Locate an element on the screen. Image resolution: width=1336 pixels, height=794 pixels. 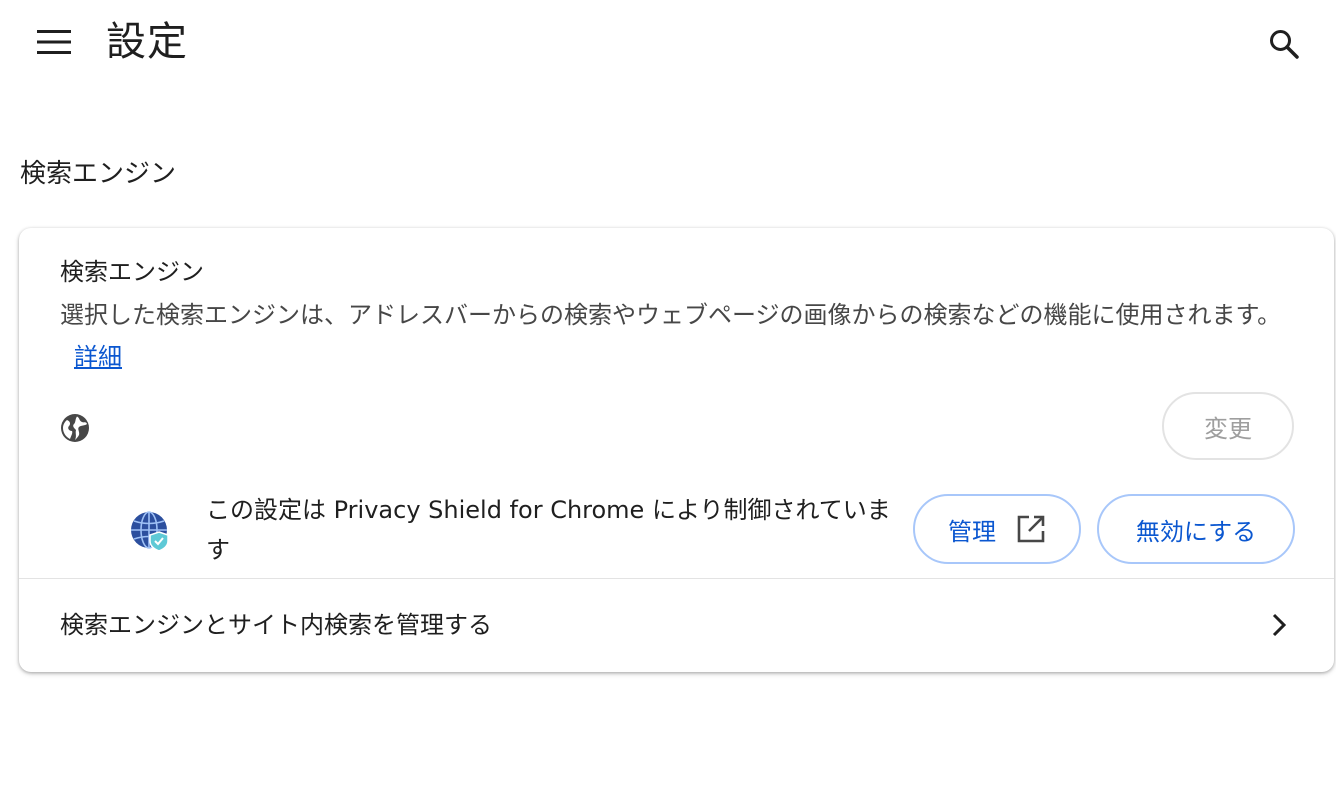
disable-extension-button: 無効にする is located at coordinates (1196, 529).